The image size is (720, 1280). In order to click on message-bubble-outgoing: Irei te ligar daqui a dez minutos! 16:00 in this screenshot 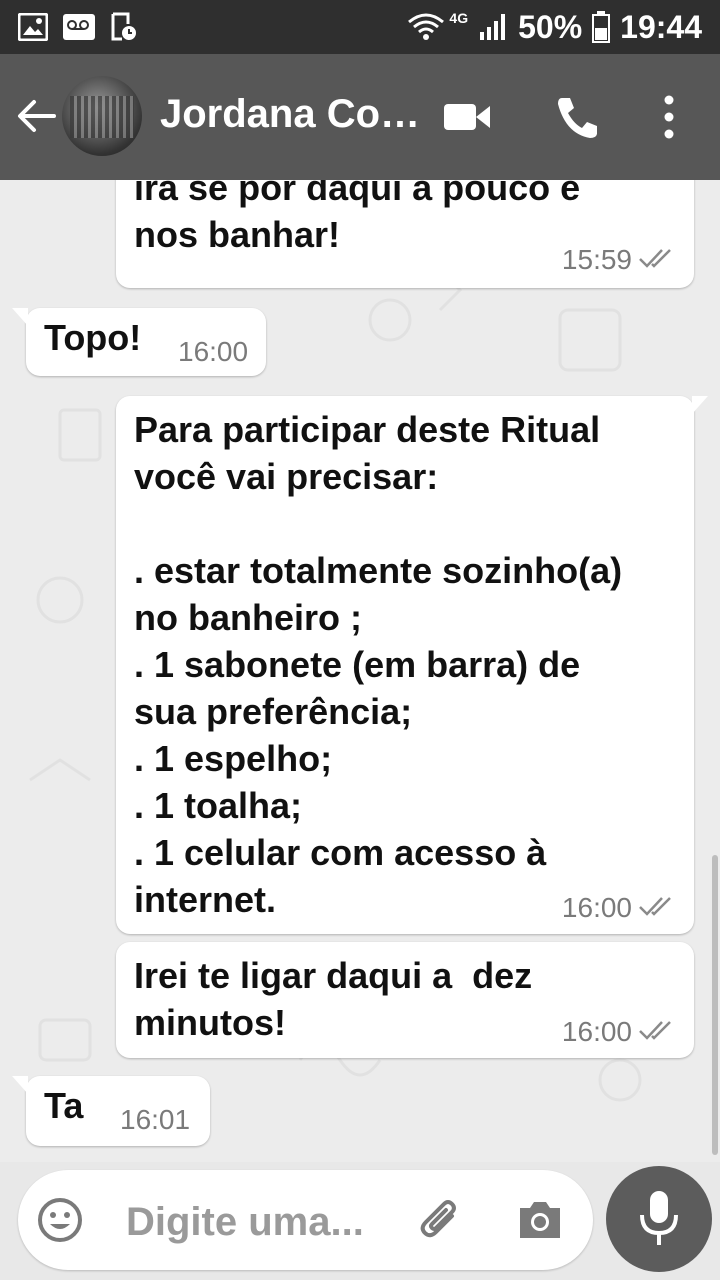, I will do `click(405, 1000)`.